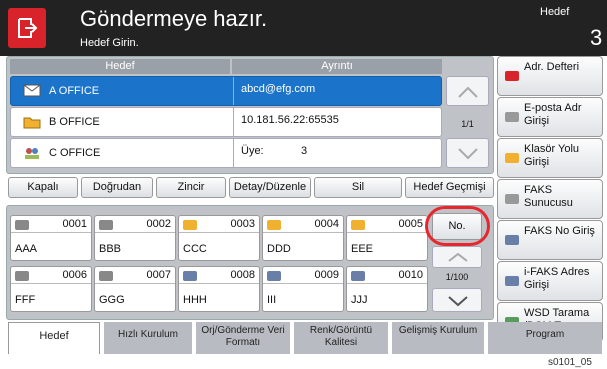 This screenshot has height=369, width=607. Describe the element at coordinates (457, 226) in the screenshot. I see `highlight-circle` at that location.